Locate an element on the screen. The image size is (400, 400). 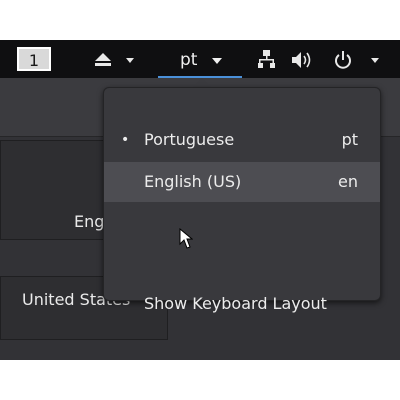
eject-menu-button is located at coordinates (117, 60).